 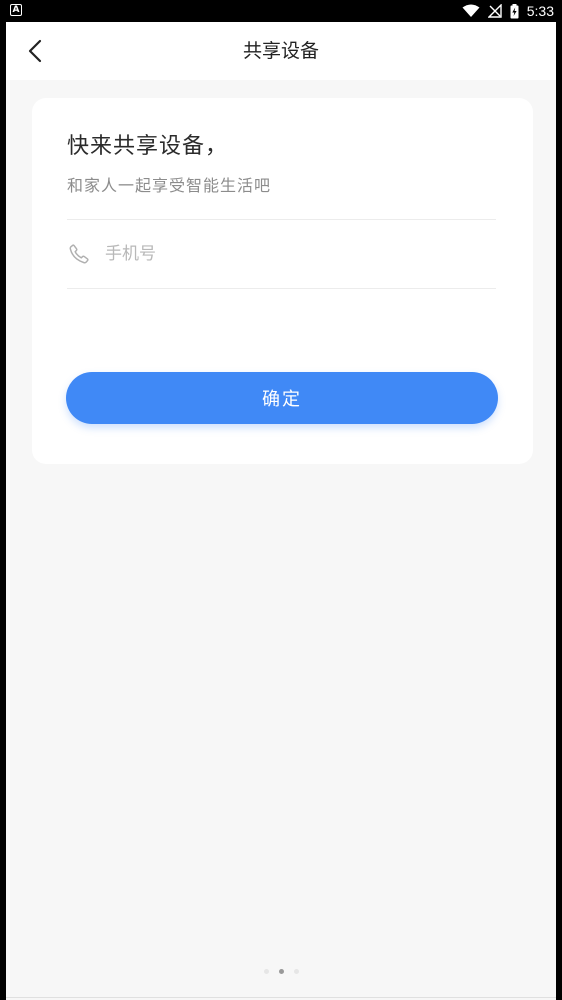 I want to click on page-title: 共享设备, so click(x=280, y=51).